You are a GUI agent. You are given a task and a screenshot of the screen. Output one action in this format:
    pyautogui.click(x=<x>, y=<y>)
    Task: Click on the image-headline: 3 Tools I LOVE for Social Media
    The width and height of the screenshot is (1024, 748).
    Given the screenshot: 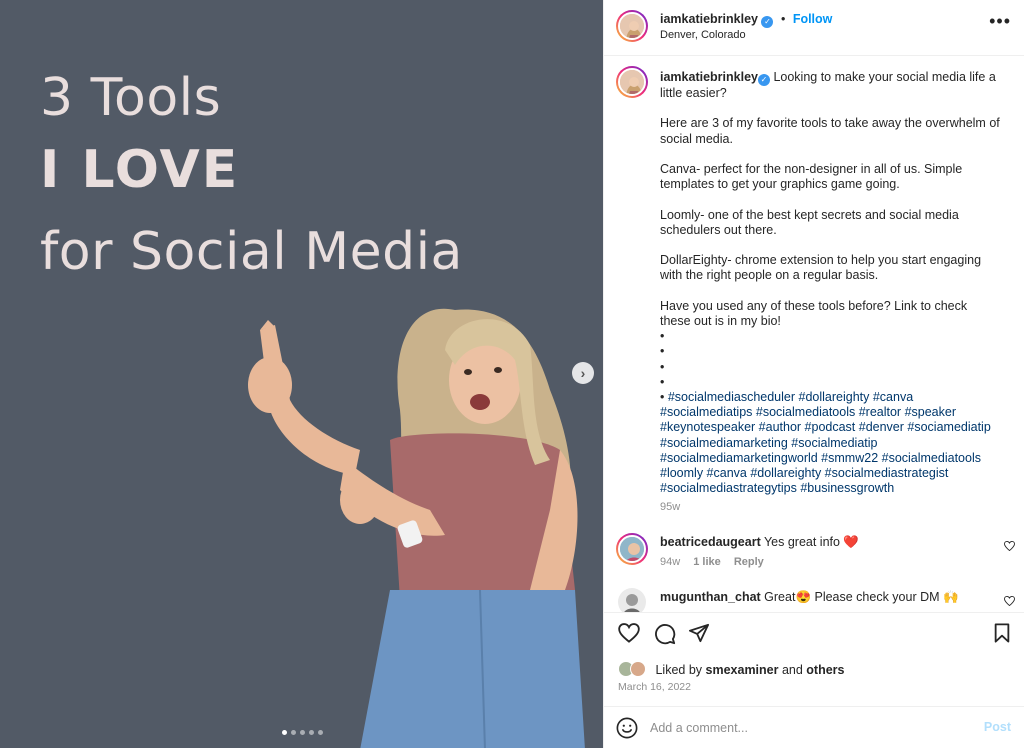 What is the action you would take?
    pyautogui.click(x=251, y=180)
    